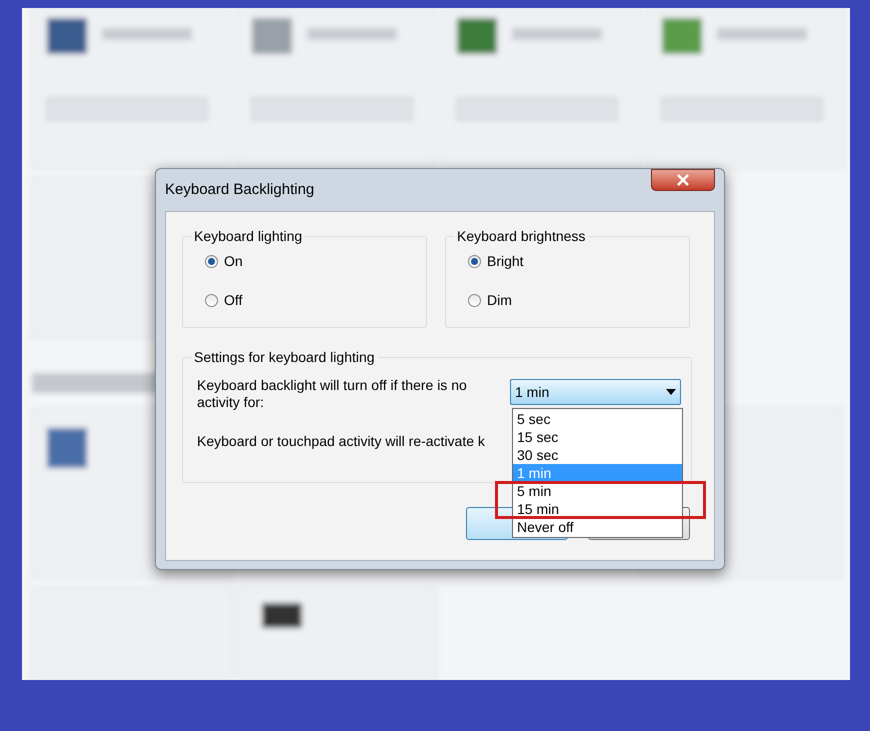 The height and width of the screenshot is (731, 870). Describe the element at coordinates (284, 357) in the screenshot. I see `group-title: Settings for keyboard lighting` at that location.